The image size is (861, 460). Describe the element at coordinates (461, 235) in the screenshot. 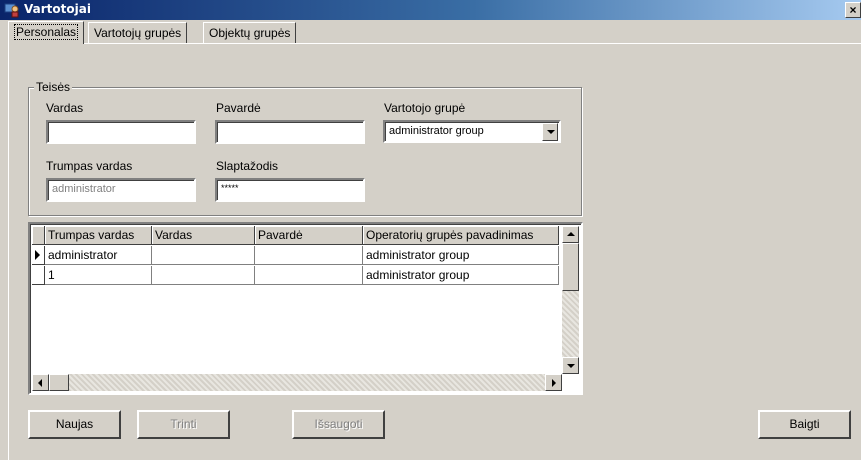

I see `column-header-group-name: Operatorių grupės pavadinimas` at that location.